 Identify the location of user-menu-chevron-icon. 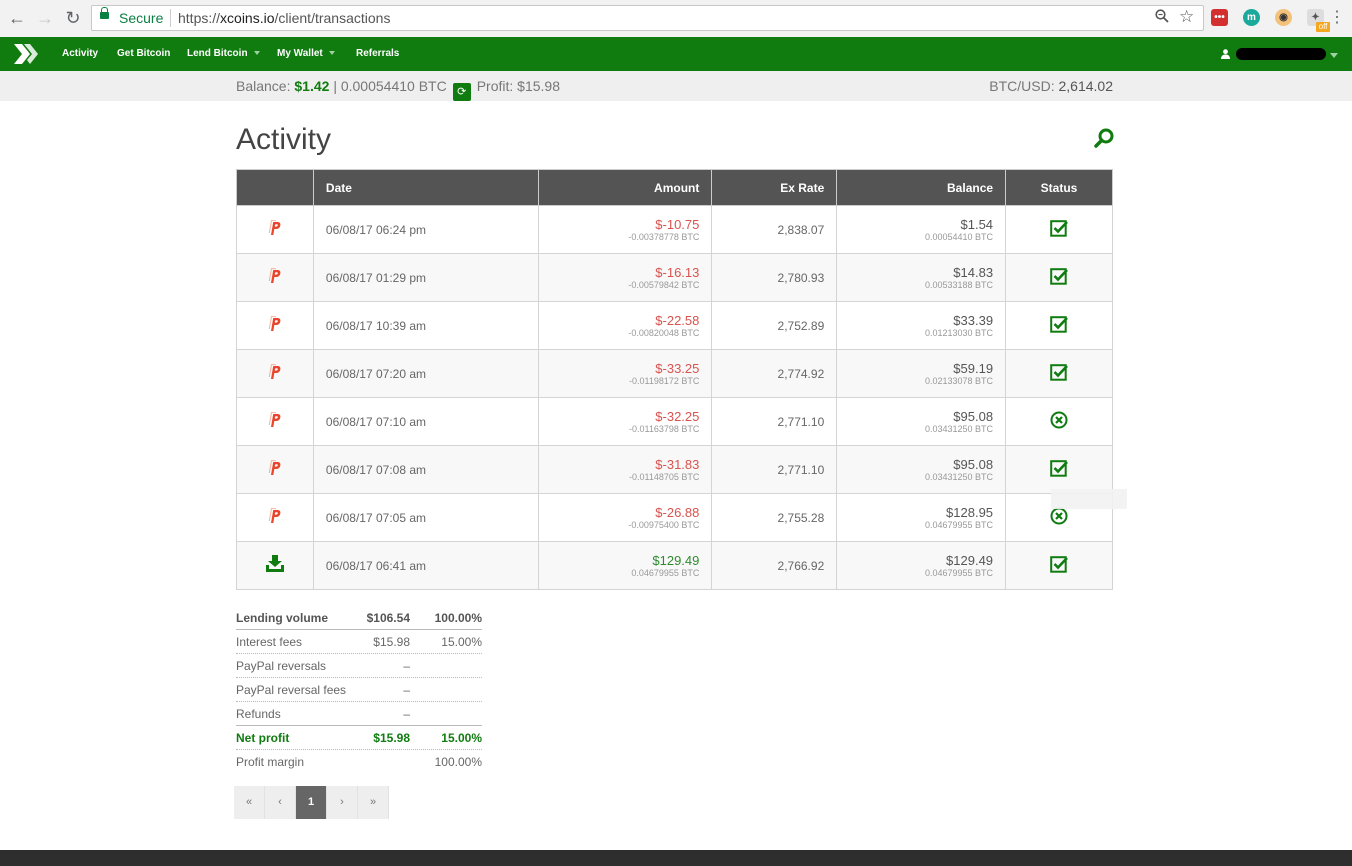
(1334, 55).